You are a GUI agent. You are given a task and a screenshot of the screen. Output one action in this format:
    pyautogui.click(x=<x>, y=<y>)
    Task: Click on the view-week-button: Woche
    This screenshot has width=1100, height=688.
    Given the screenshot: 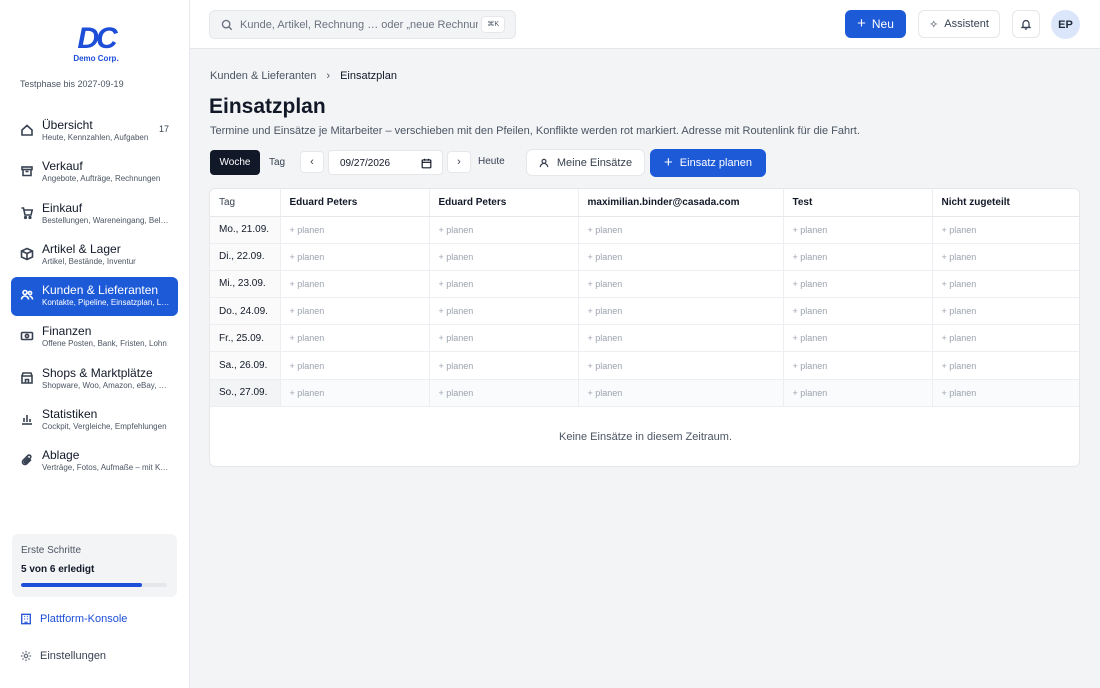 What is the action you would take?
    pyautogui.click(x=235, y=162)
    